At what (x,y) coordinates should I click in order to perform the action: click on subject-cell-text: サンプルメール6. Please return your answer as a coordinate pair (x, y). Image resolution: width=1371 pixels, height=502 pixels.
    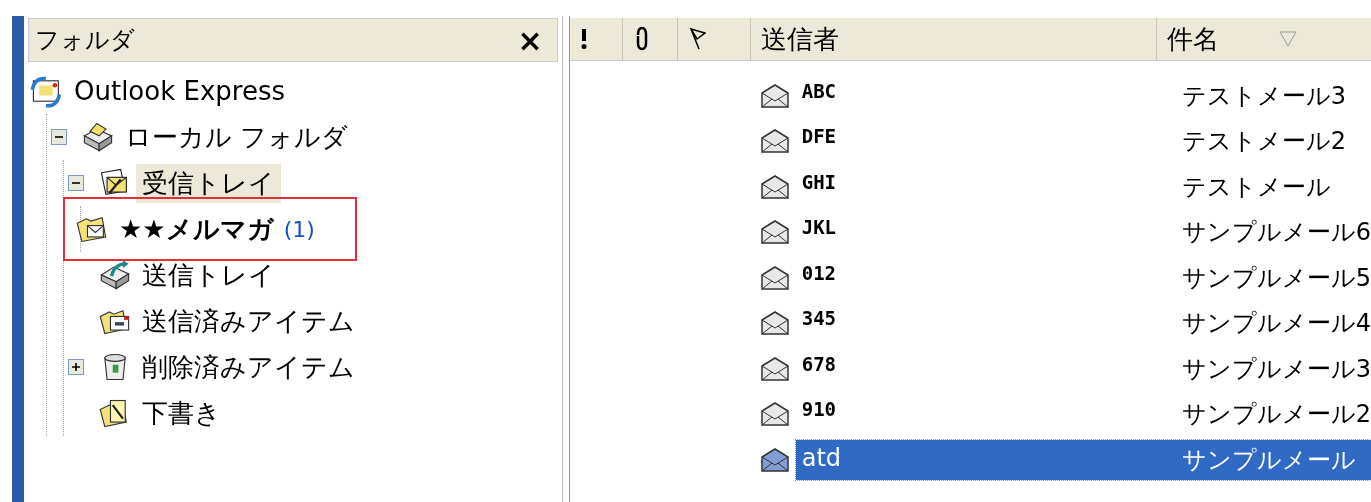
    Looking at the image, I should click on (1275, 233).